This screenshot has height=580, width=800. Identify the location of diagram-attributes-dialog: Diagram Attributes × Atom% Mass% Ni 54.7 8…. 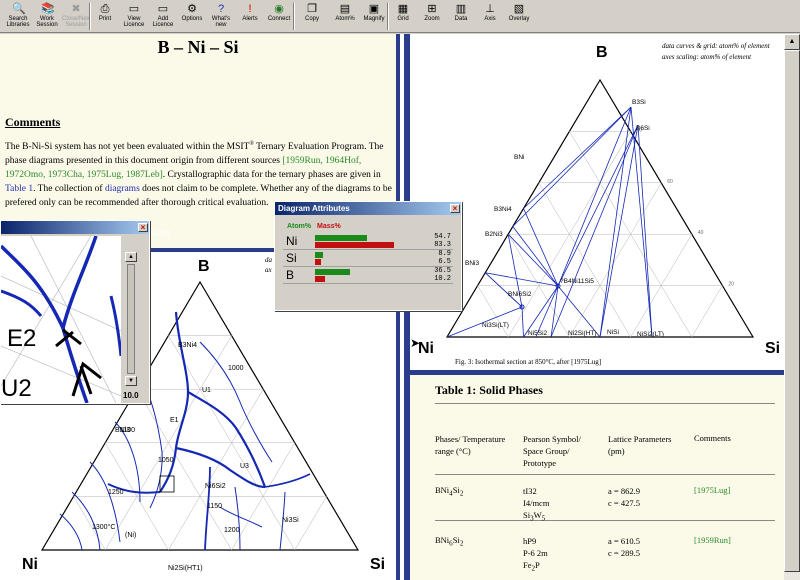
(368, 256).